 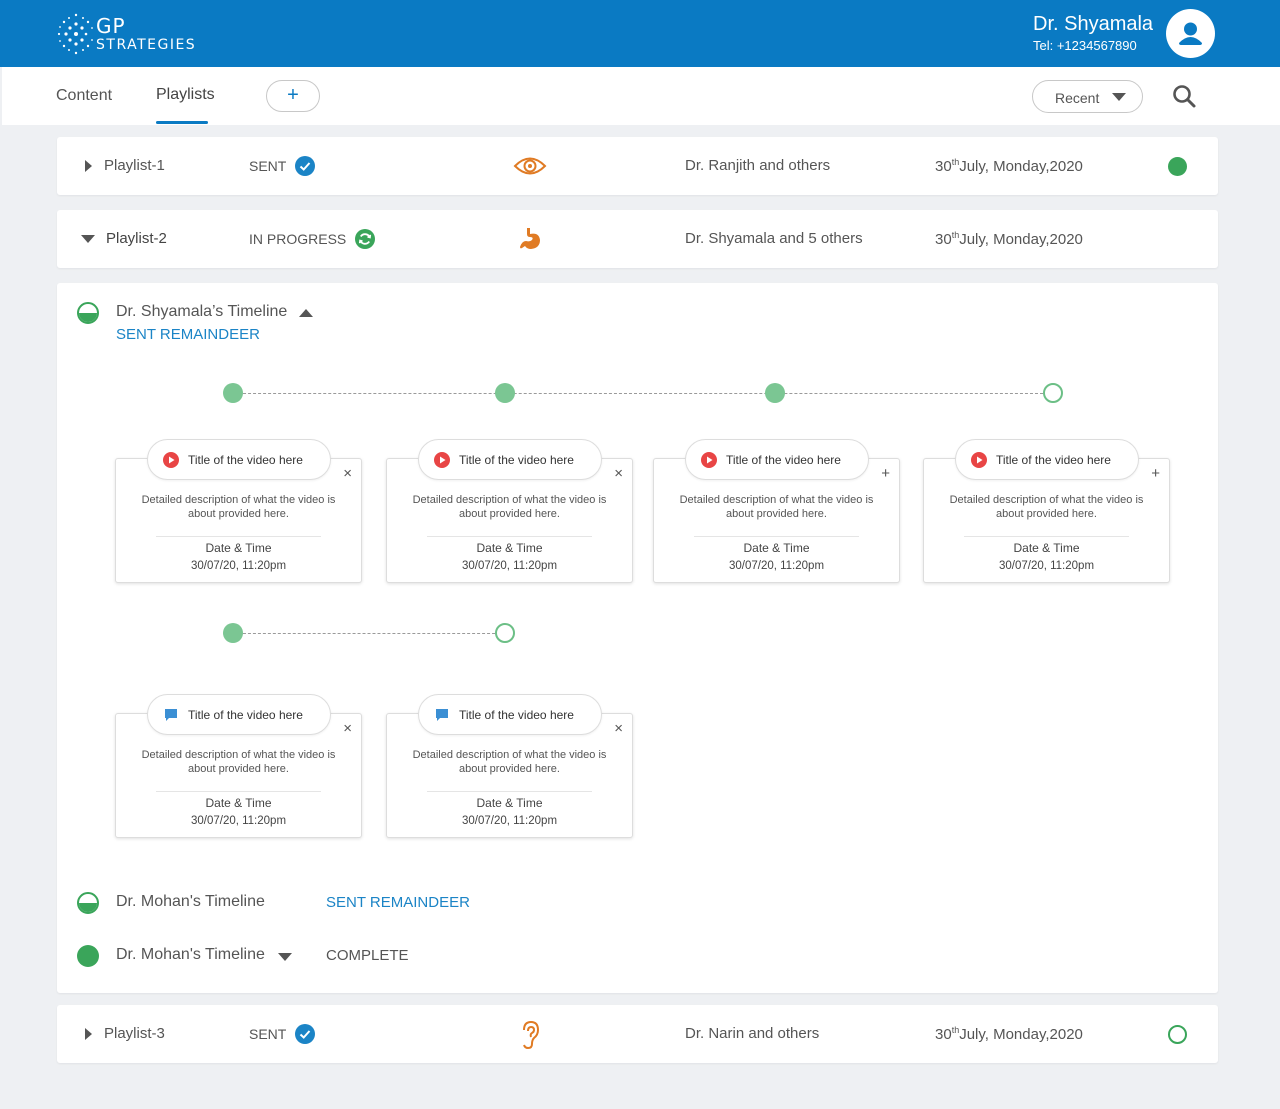 What do you see at coordinates (306, 313) in the screenshot?
I see `chevron-up-icon` at bounding box center [306, 313].